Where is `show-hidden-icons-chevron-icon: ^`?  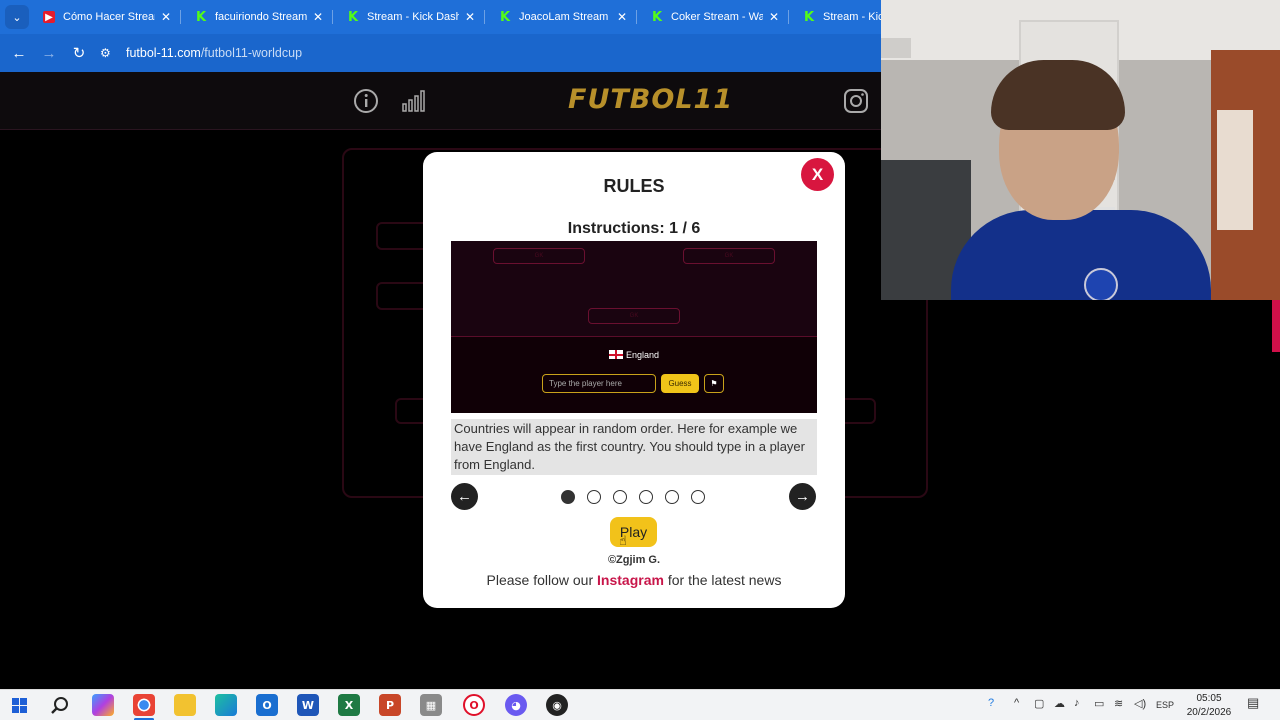
show-hidden-icons-chevron-icon: ^ is located at coordinates (1016, 703).